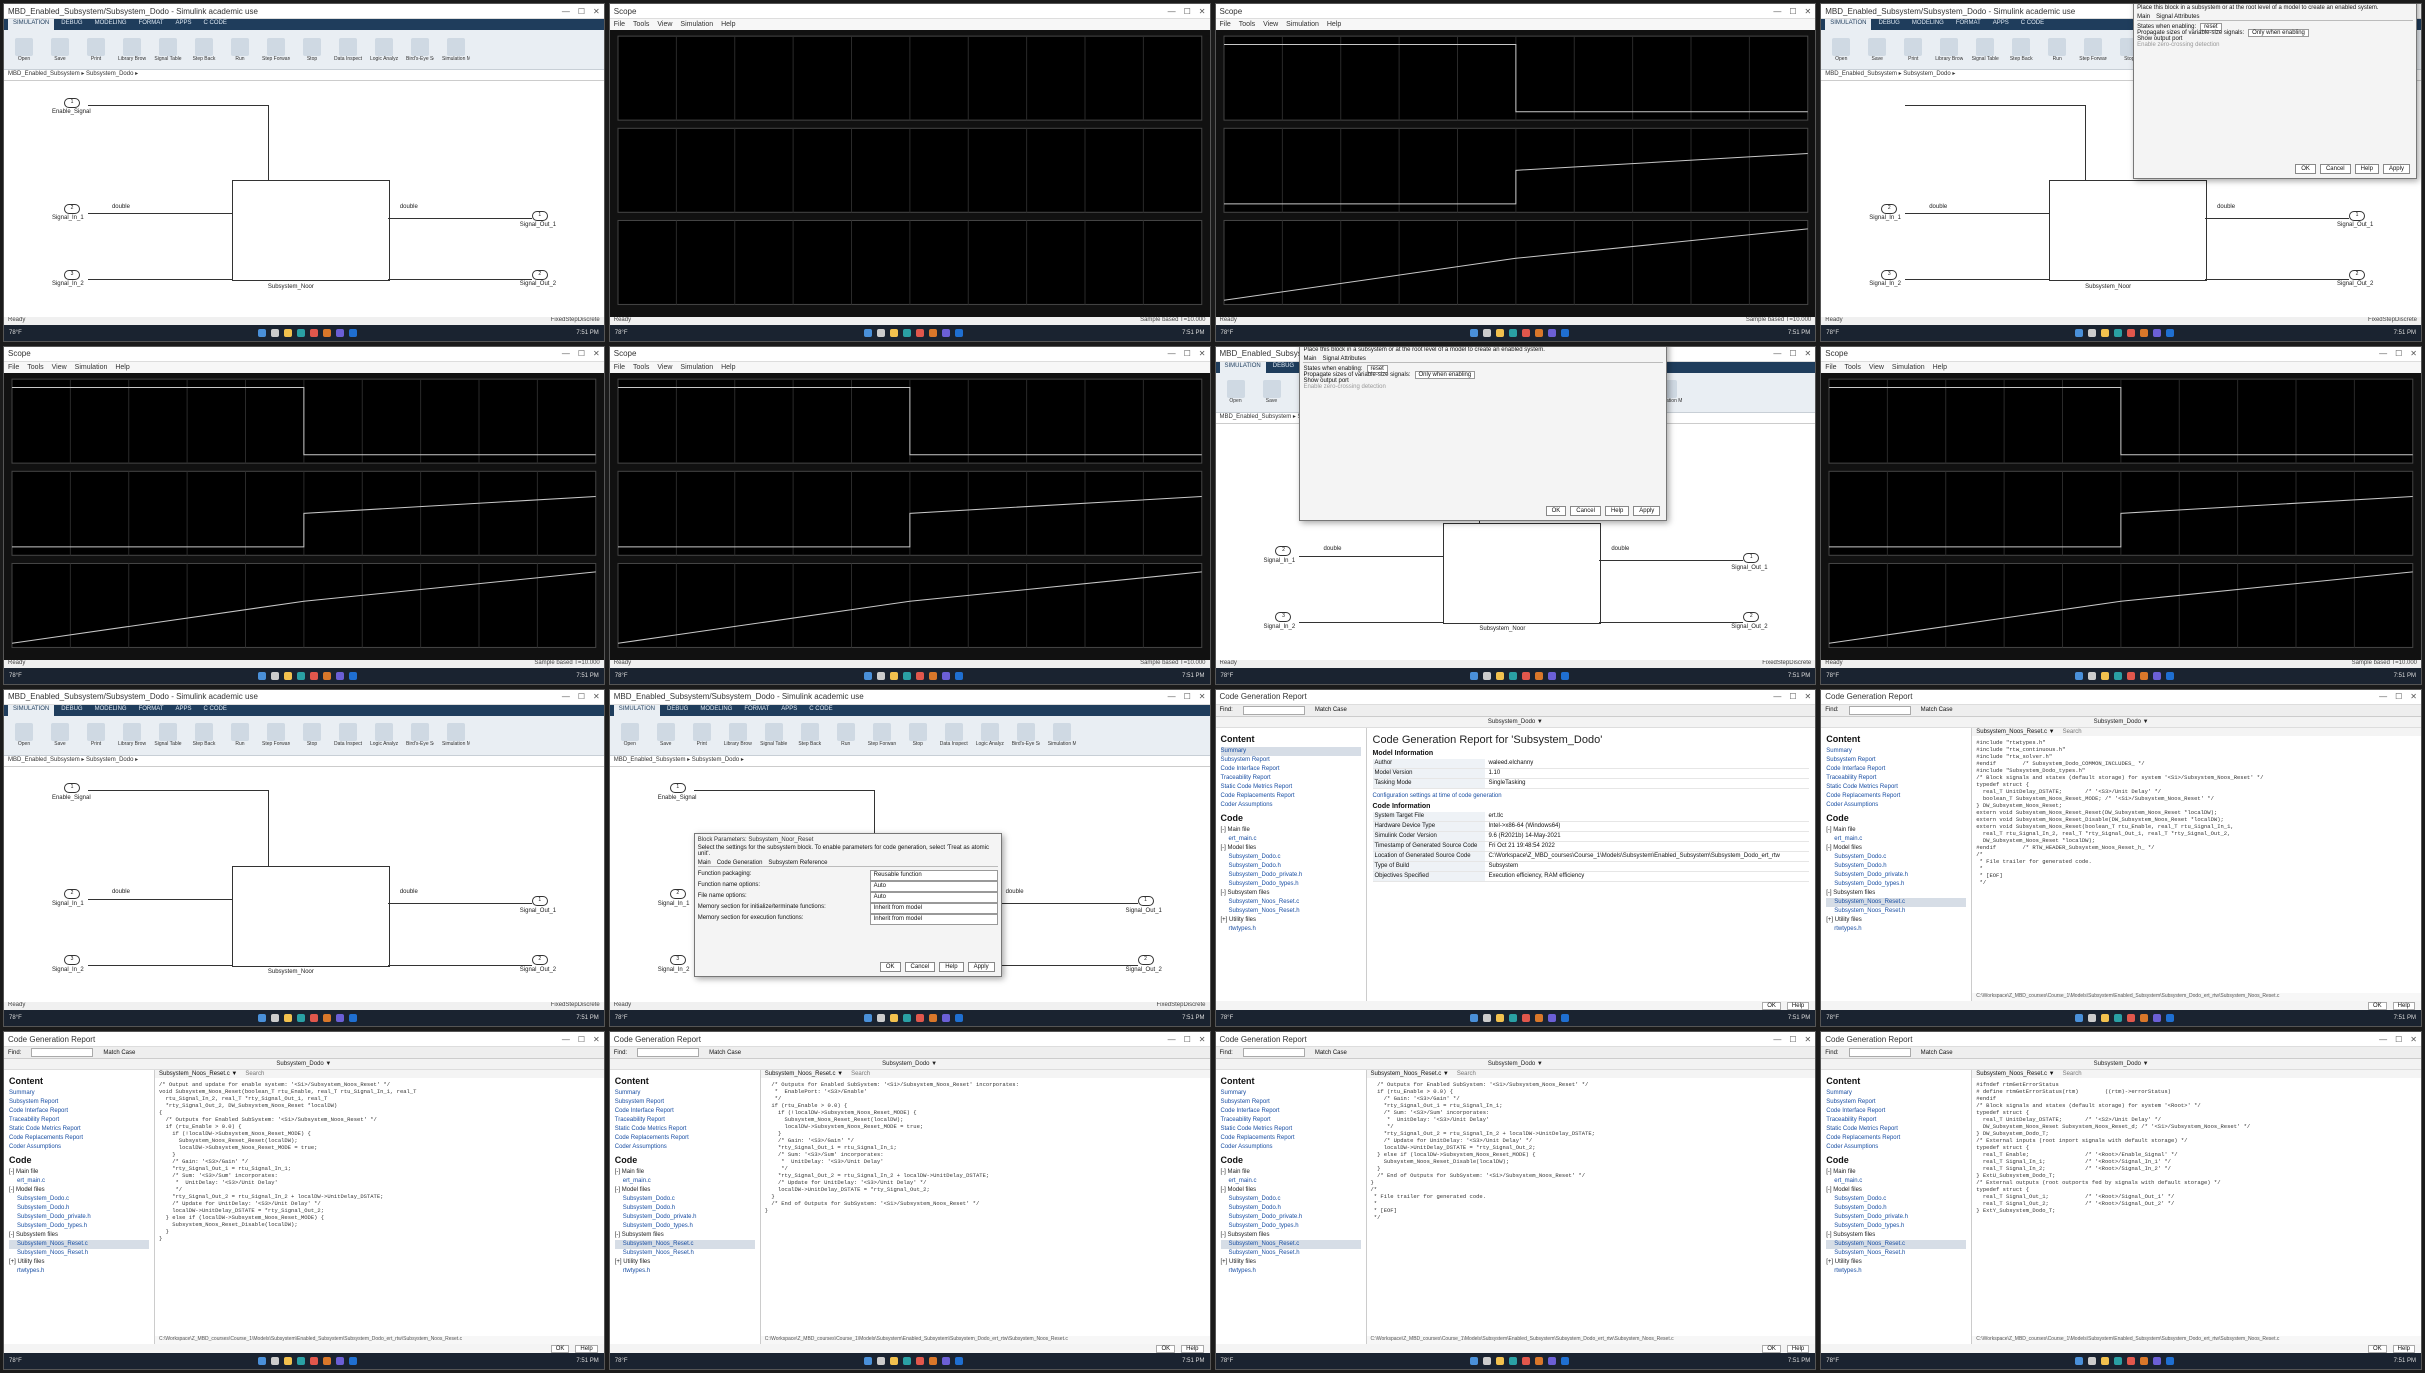  What do you see at coordinates (1291, 1262) in the screenshot?
I see `nav-file-link: [+] Utility files` at bounding box center [1291, 1262].